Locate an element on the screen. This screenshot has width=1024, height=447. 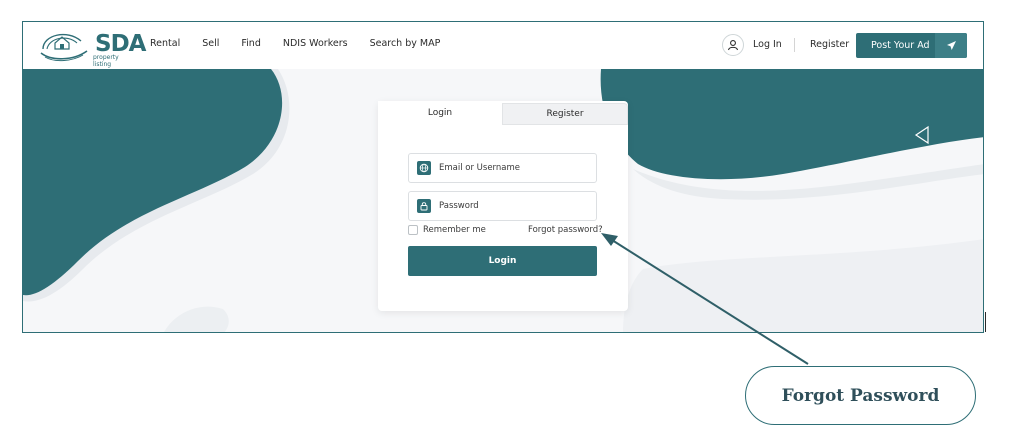
annotation-callout: Forgot Password is located at coordinates (860, 395).